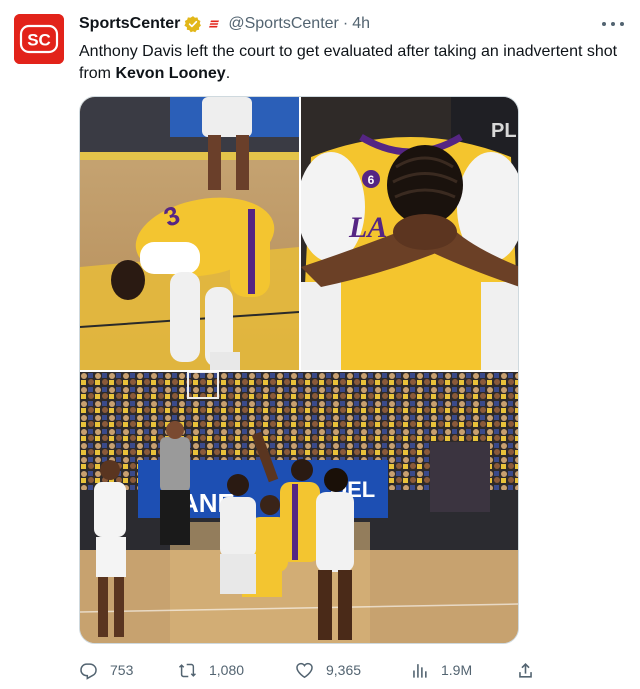 The image size is (640, 689). I want to click on heart-icon, so click(304, 670).